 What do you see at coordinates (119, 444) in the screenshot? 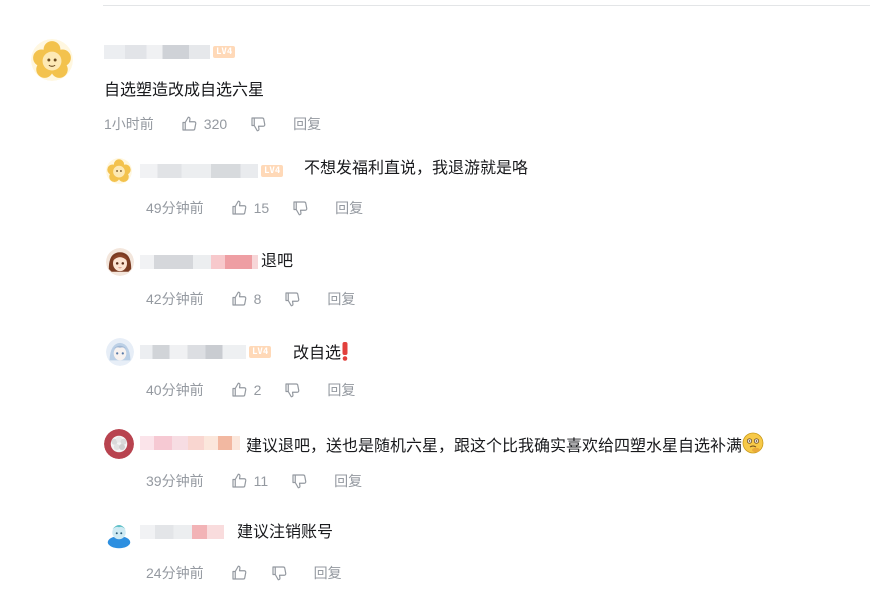
I see `pink-circle-avatar-icon` at bounding box center [119, 444].